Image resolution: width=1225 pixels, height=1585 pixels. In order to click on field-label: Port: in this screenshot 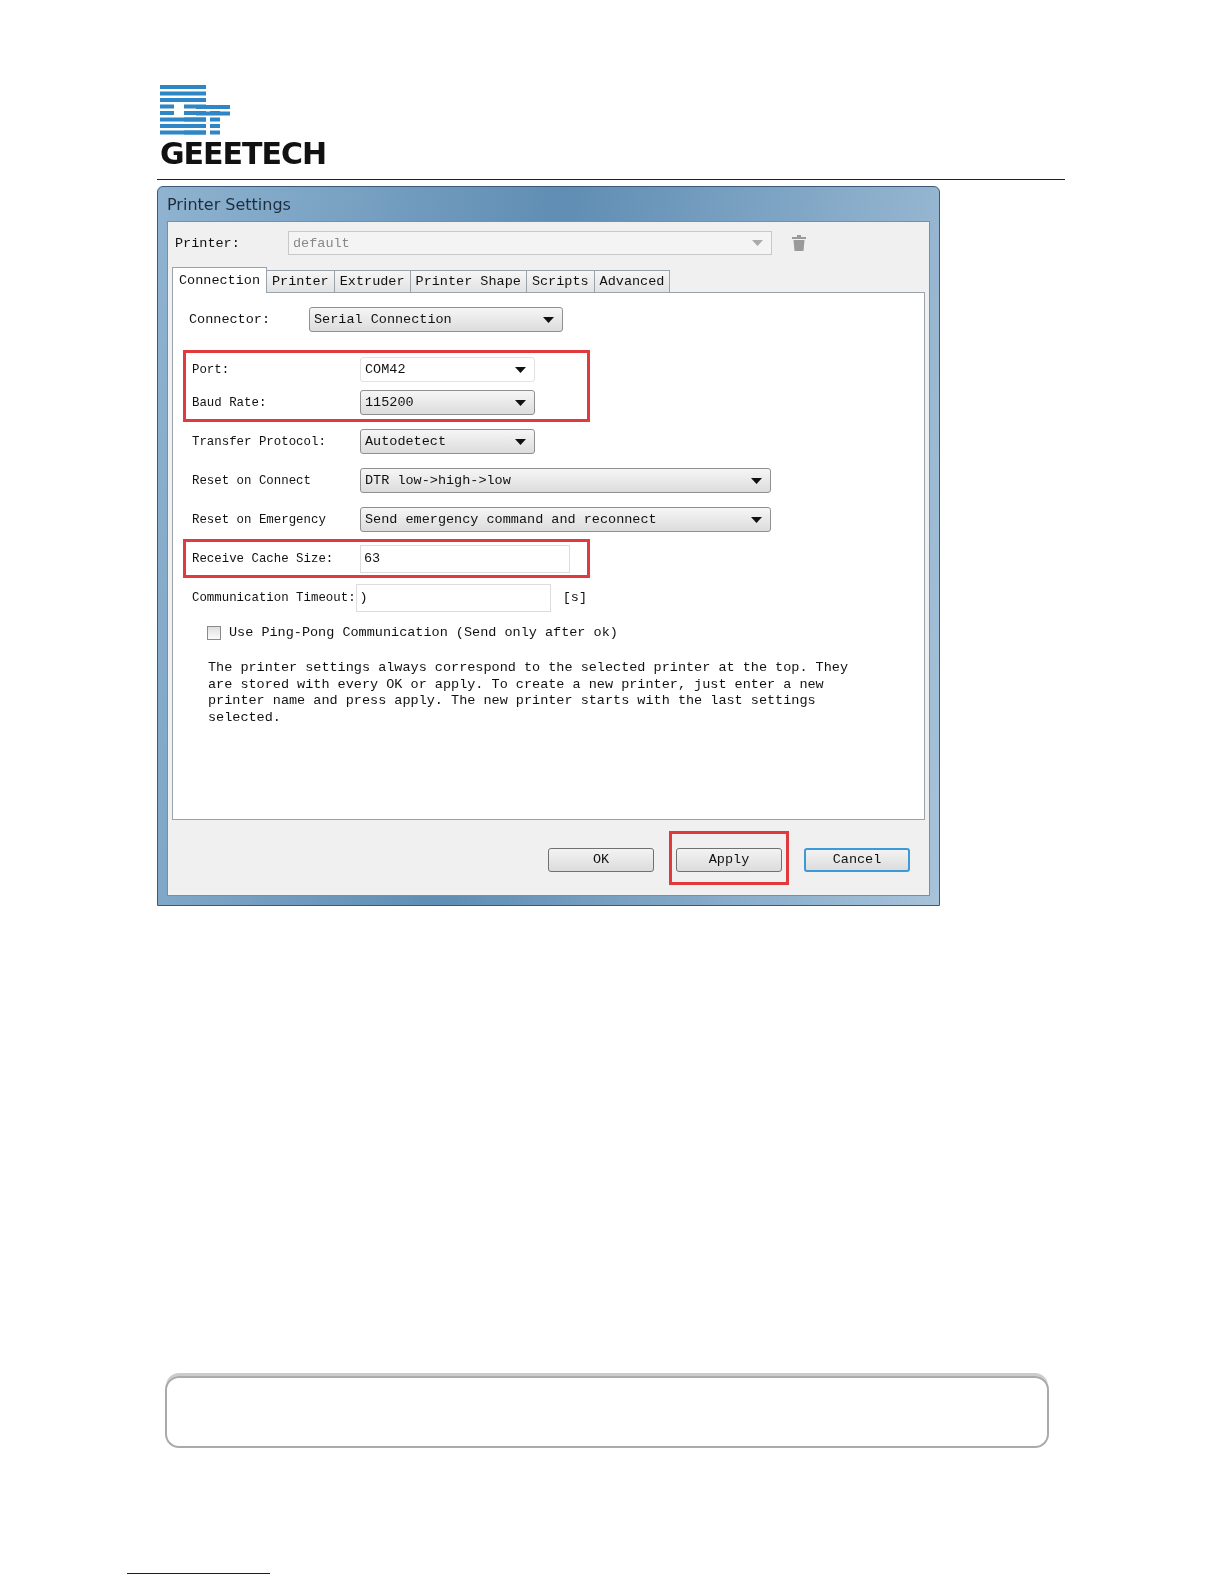, I will do `click(211, 369)`.